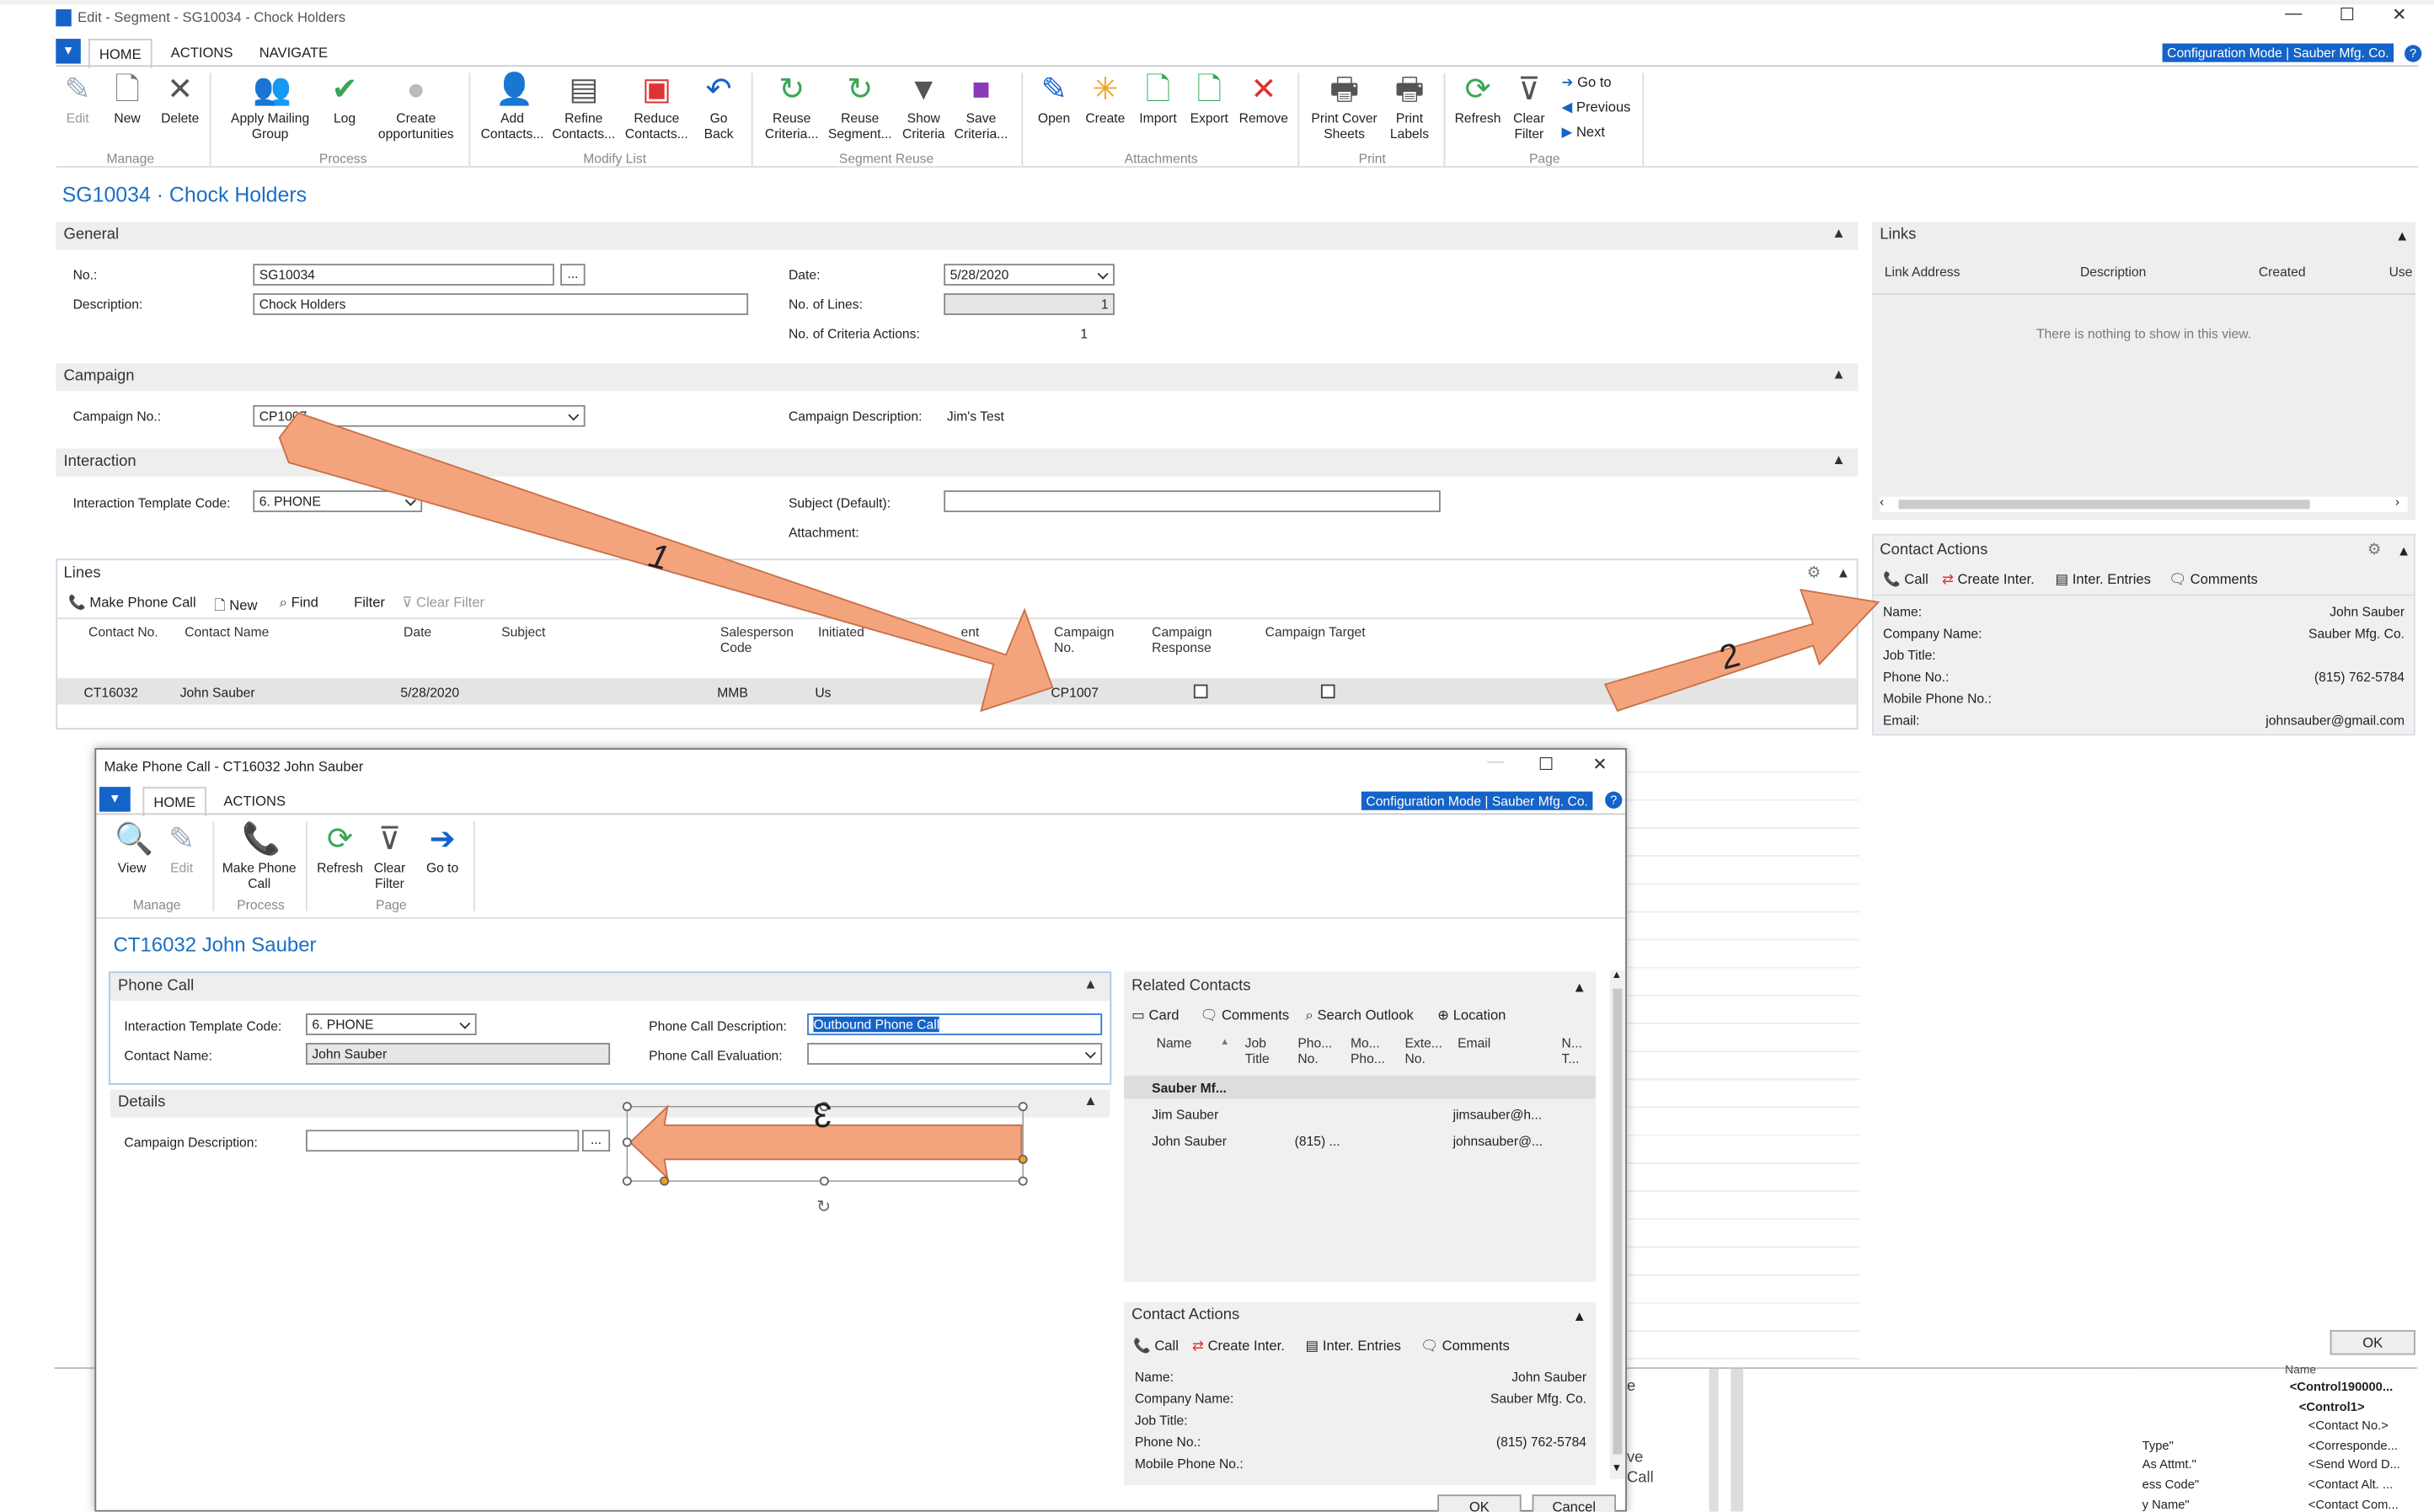 The image size is (2434, 1512). Describe the element at coordinates (174, 802) in the screenshot. I see `dialog-tab-home: HOME` at that location.